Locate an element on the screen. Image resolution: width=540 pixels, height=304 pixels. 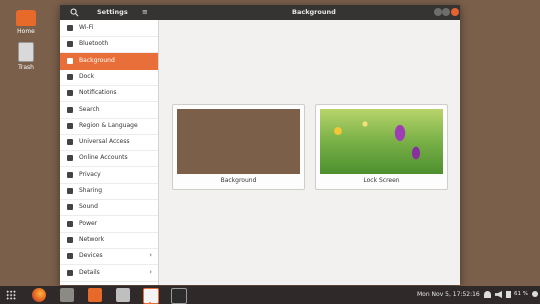
sidebar-item-label: Network is located at coordinates (92, 239).